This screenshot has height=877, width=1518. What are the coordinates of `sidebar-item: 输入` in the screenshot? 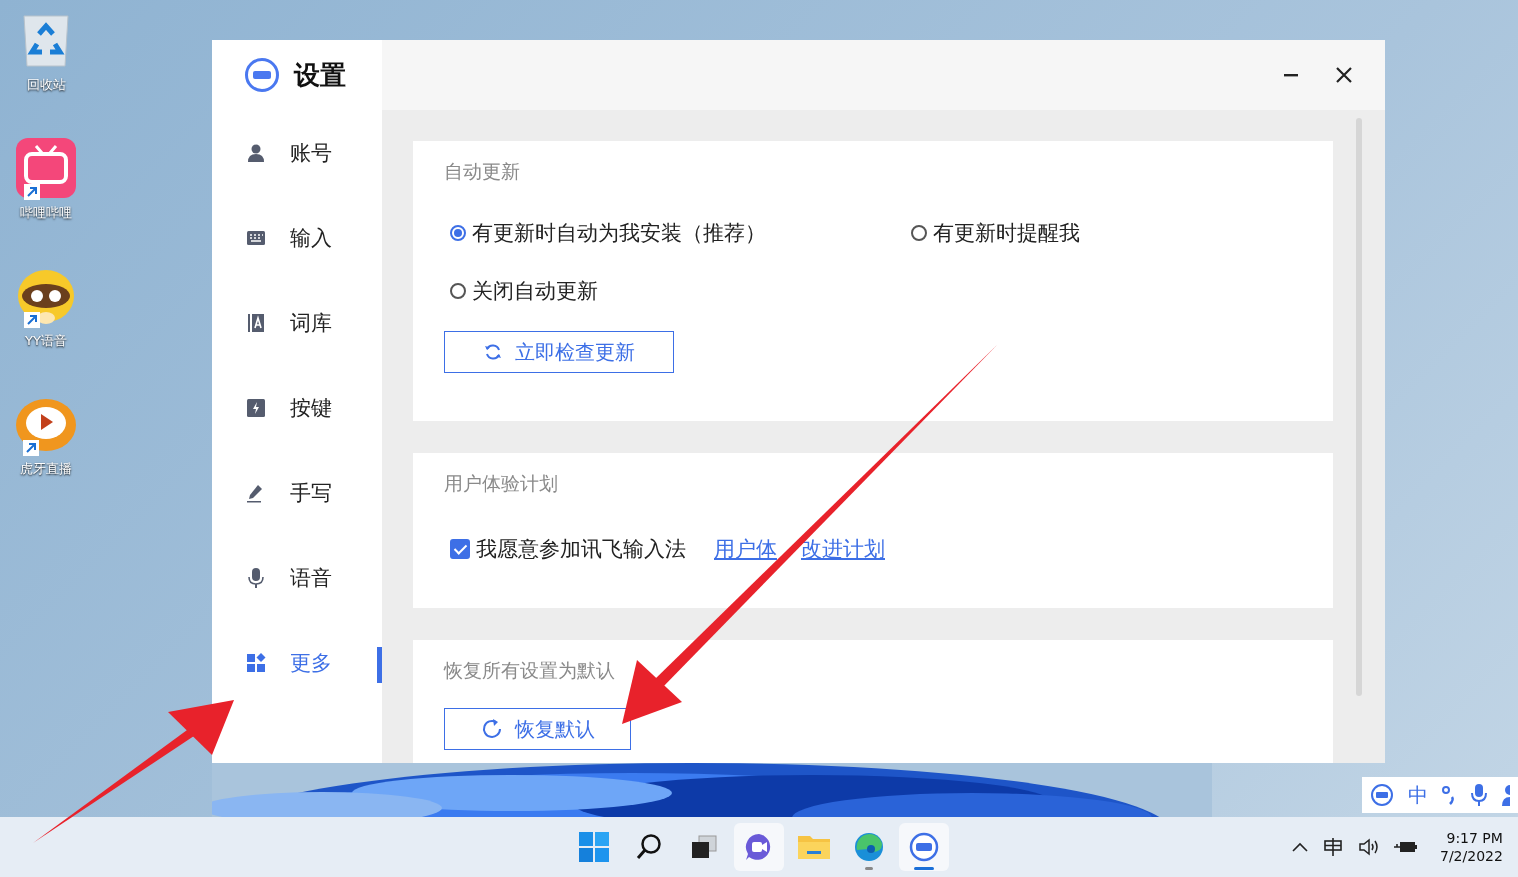 It's located at (297, 237).